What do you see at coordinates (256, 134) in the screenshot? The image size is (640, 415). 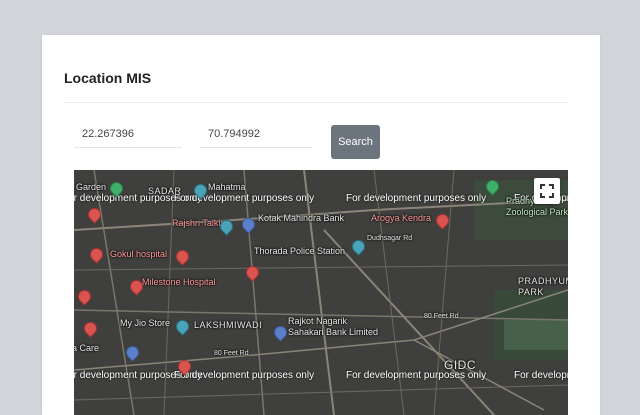 I see `longitude-input` at bounding box center [256, 134].